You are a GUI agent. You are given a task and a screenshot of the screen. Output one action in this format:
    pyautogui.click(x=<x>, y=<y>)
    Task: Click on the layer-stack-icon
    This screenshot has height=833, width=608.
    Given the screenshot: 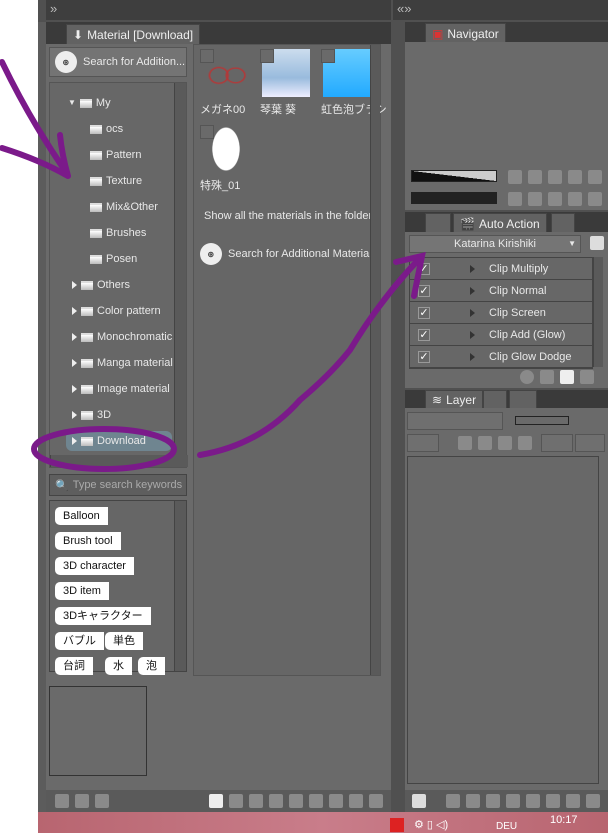 What is the action you would take?
    pyautogui.click(x=419, y=801)
    